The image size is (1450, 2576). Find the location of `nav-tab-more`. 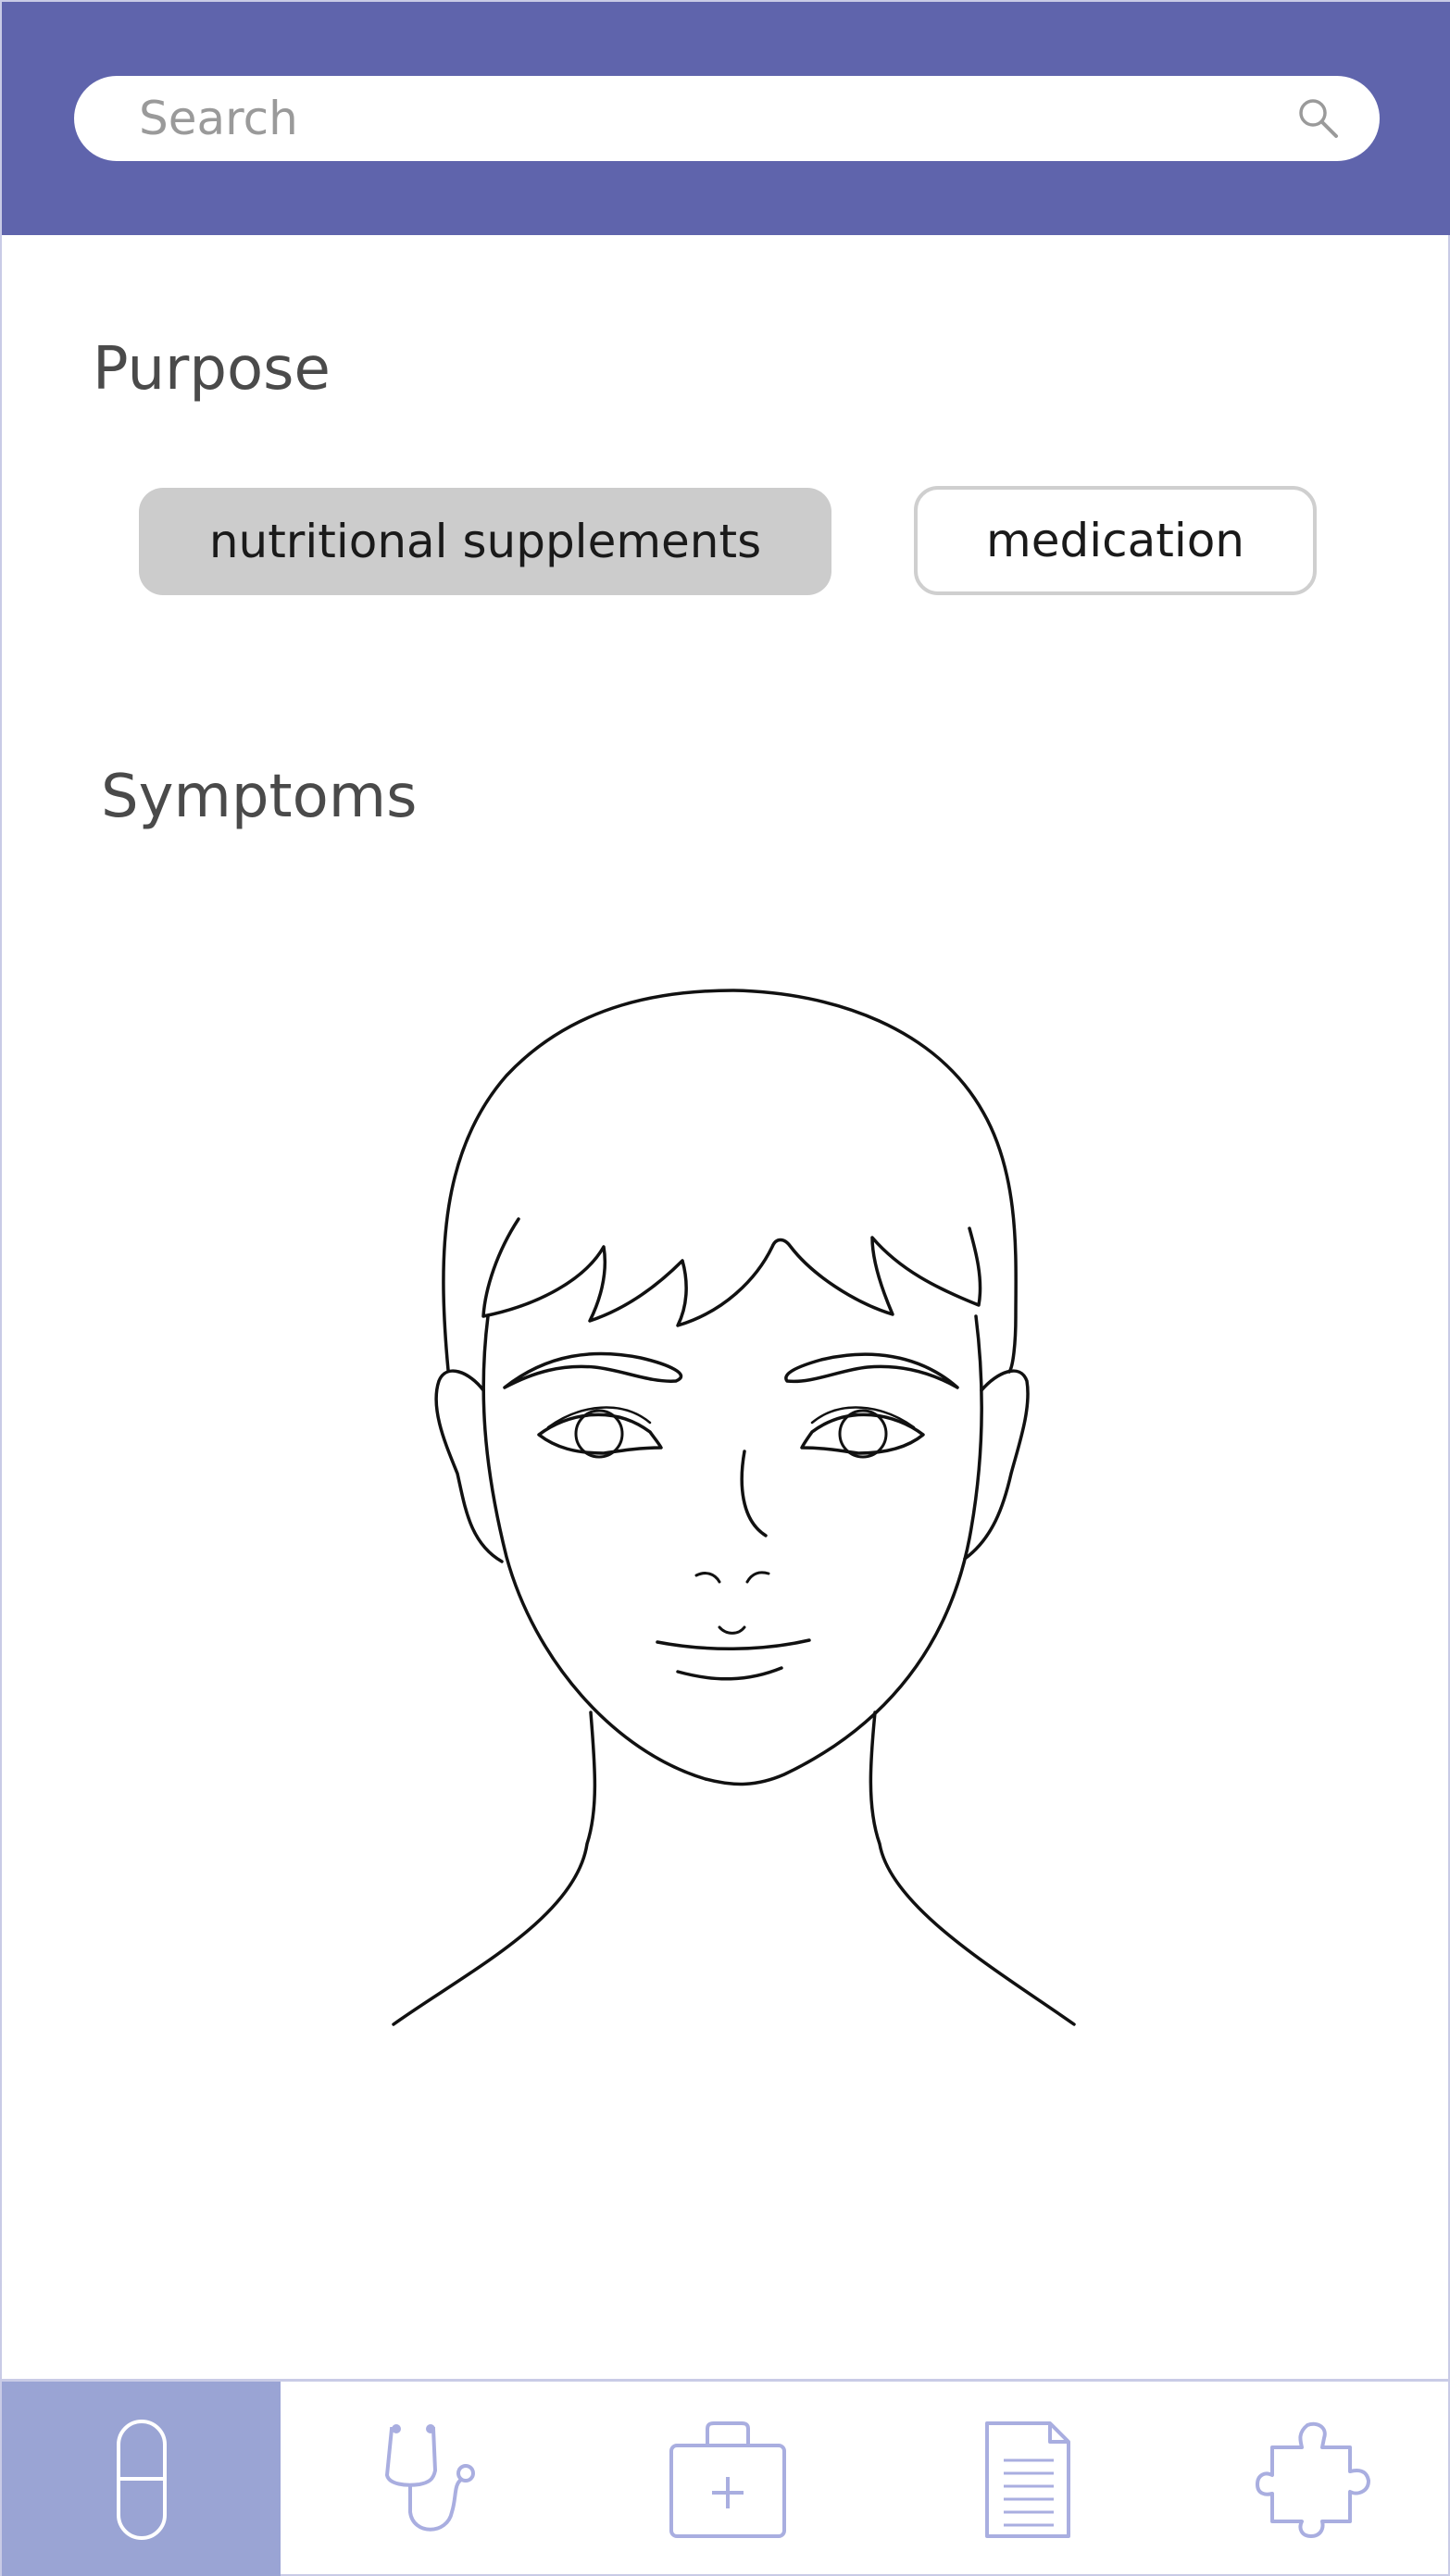

nav-tab-more is located at coordinates (1314, 2479).